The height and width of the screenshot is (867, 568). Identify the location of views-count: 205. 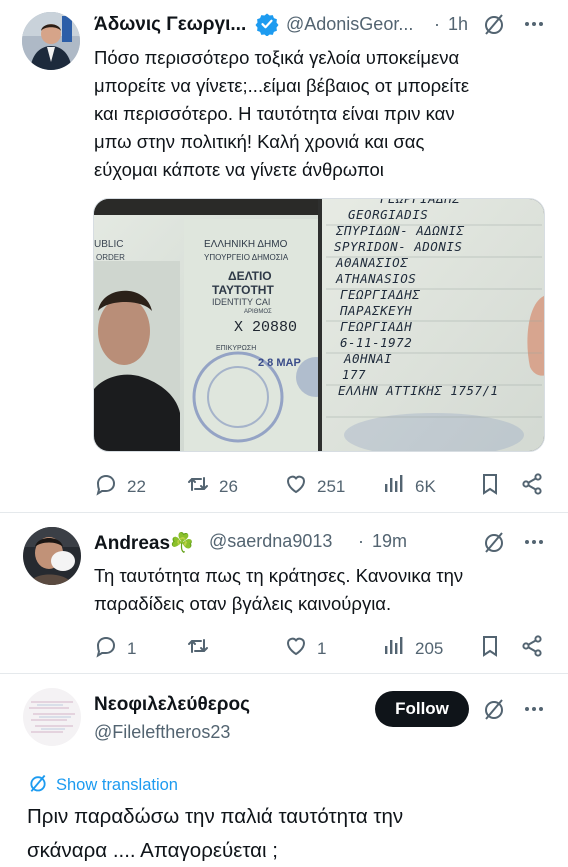
(429, 648).